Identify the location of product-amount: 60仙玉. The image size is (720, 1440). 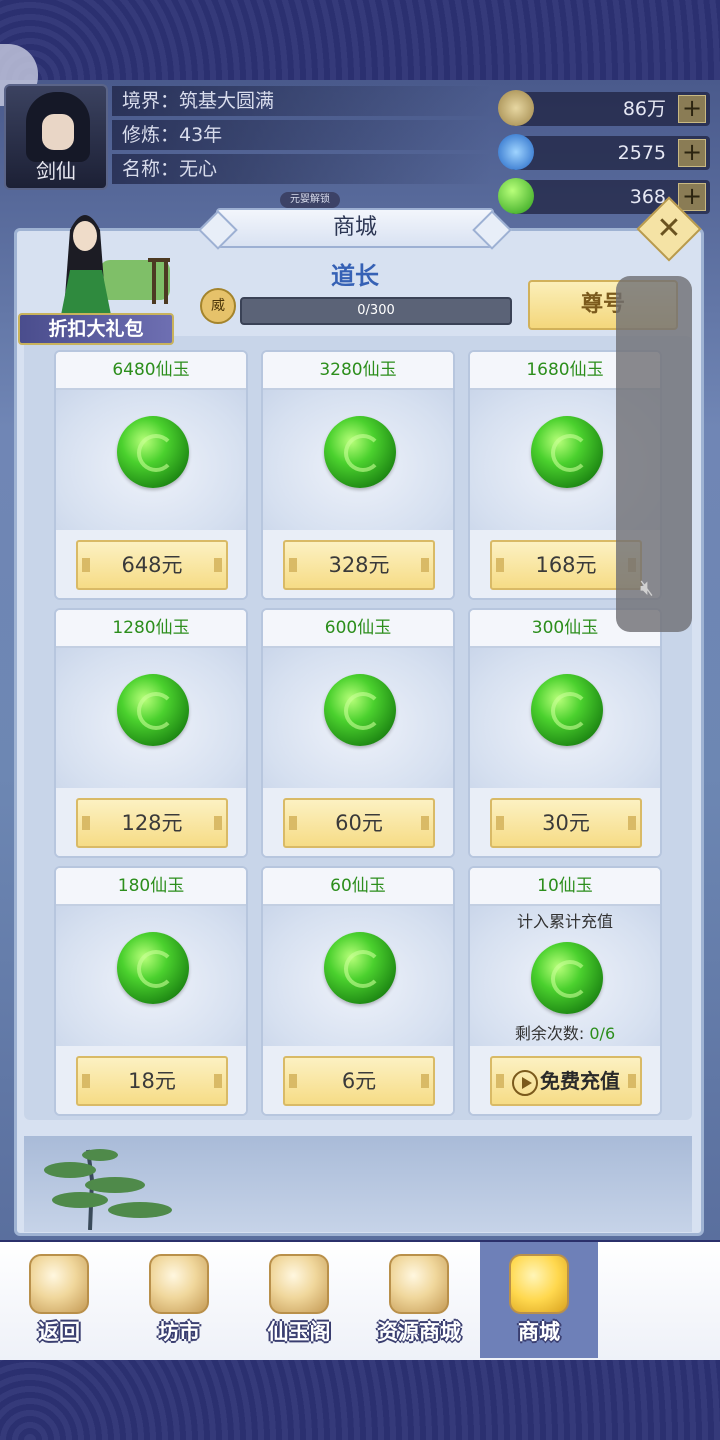
(358, 887).